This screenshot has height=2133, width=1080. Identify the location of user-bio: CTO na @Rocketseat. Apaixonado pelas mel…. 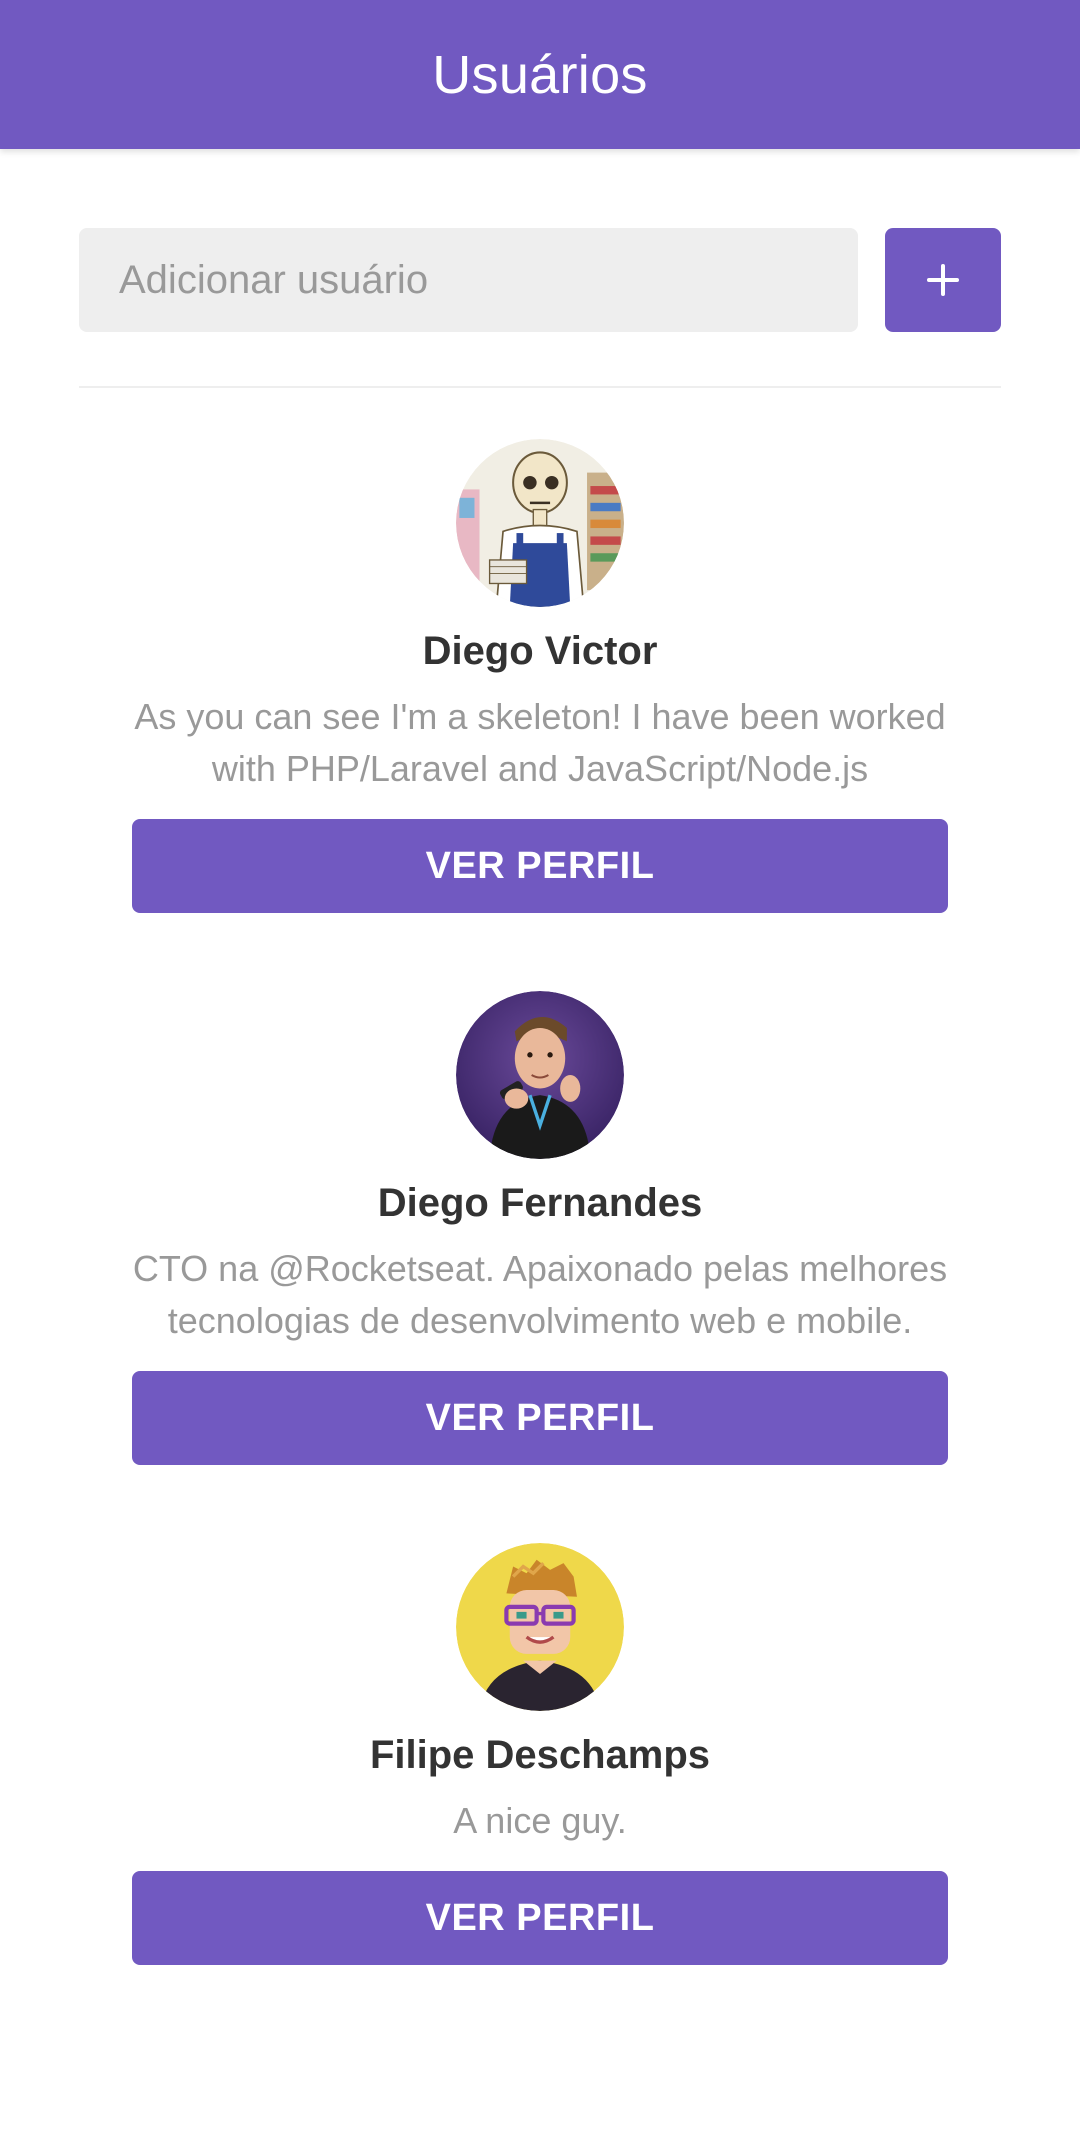
(540, 1294).